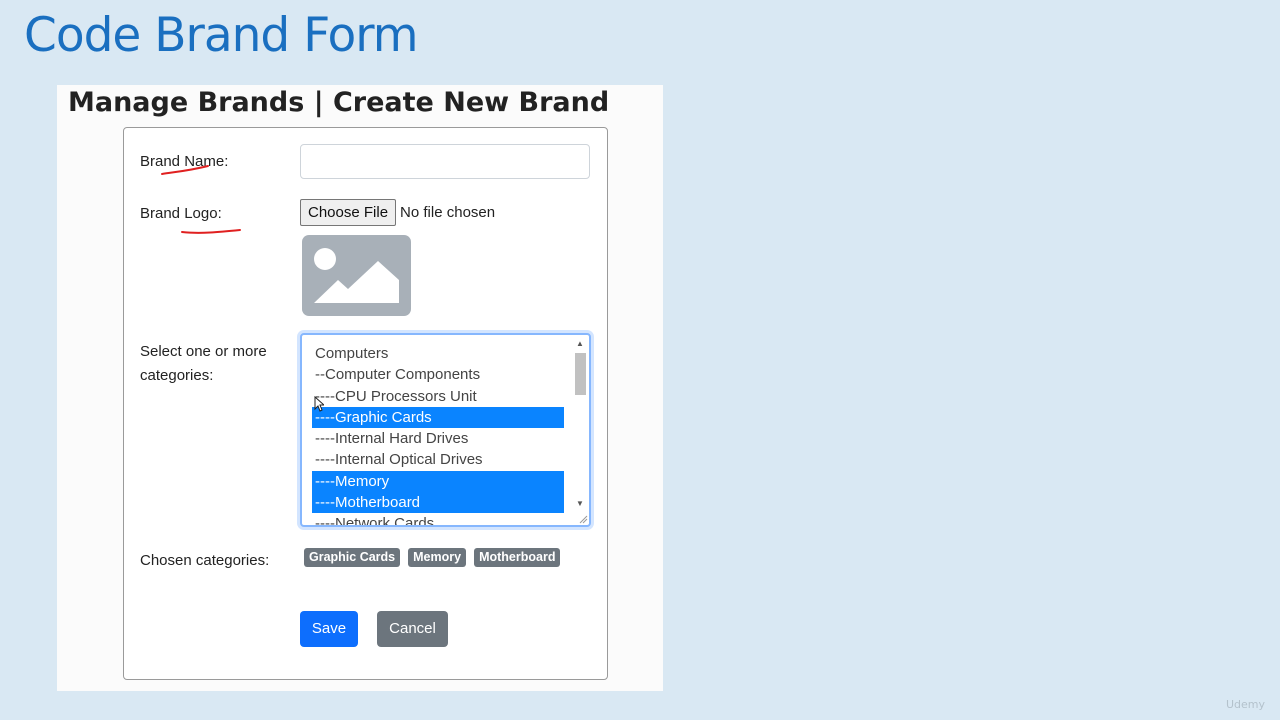  What do you see at coordinates (438, 374) in the screenshot?
I see `category-option: --Computer Components` at bounding box center [438, 374].